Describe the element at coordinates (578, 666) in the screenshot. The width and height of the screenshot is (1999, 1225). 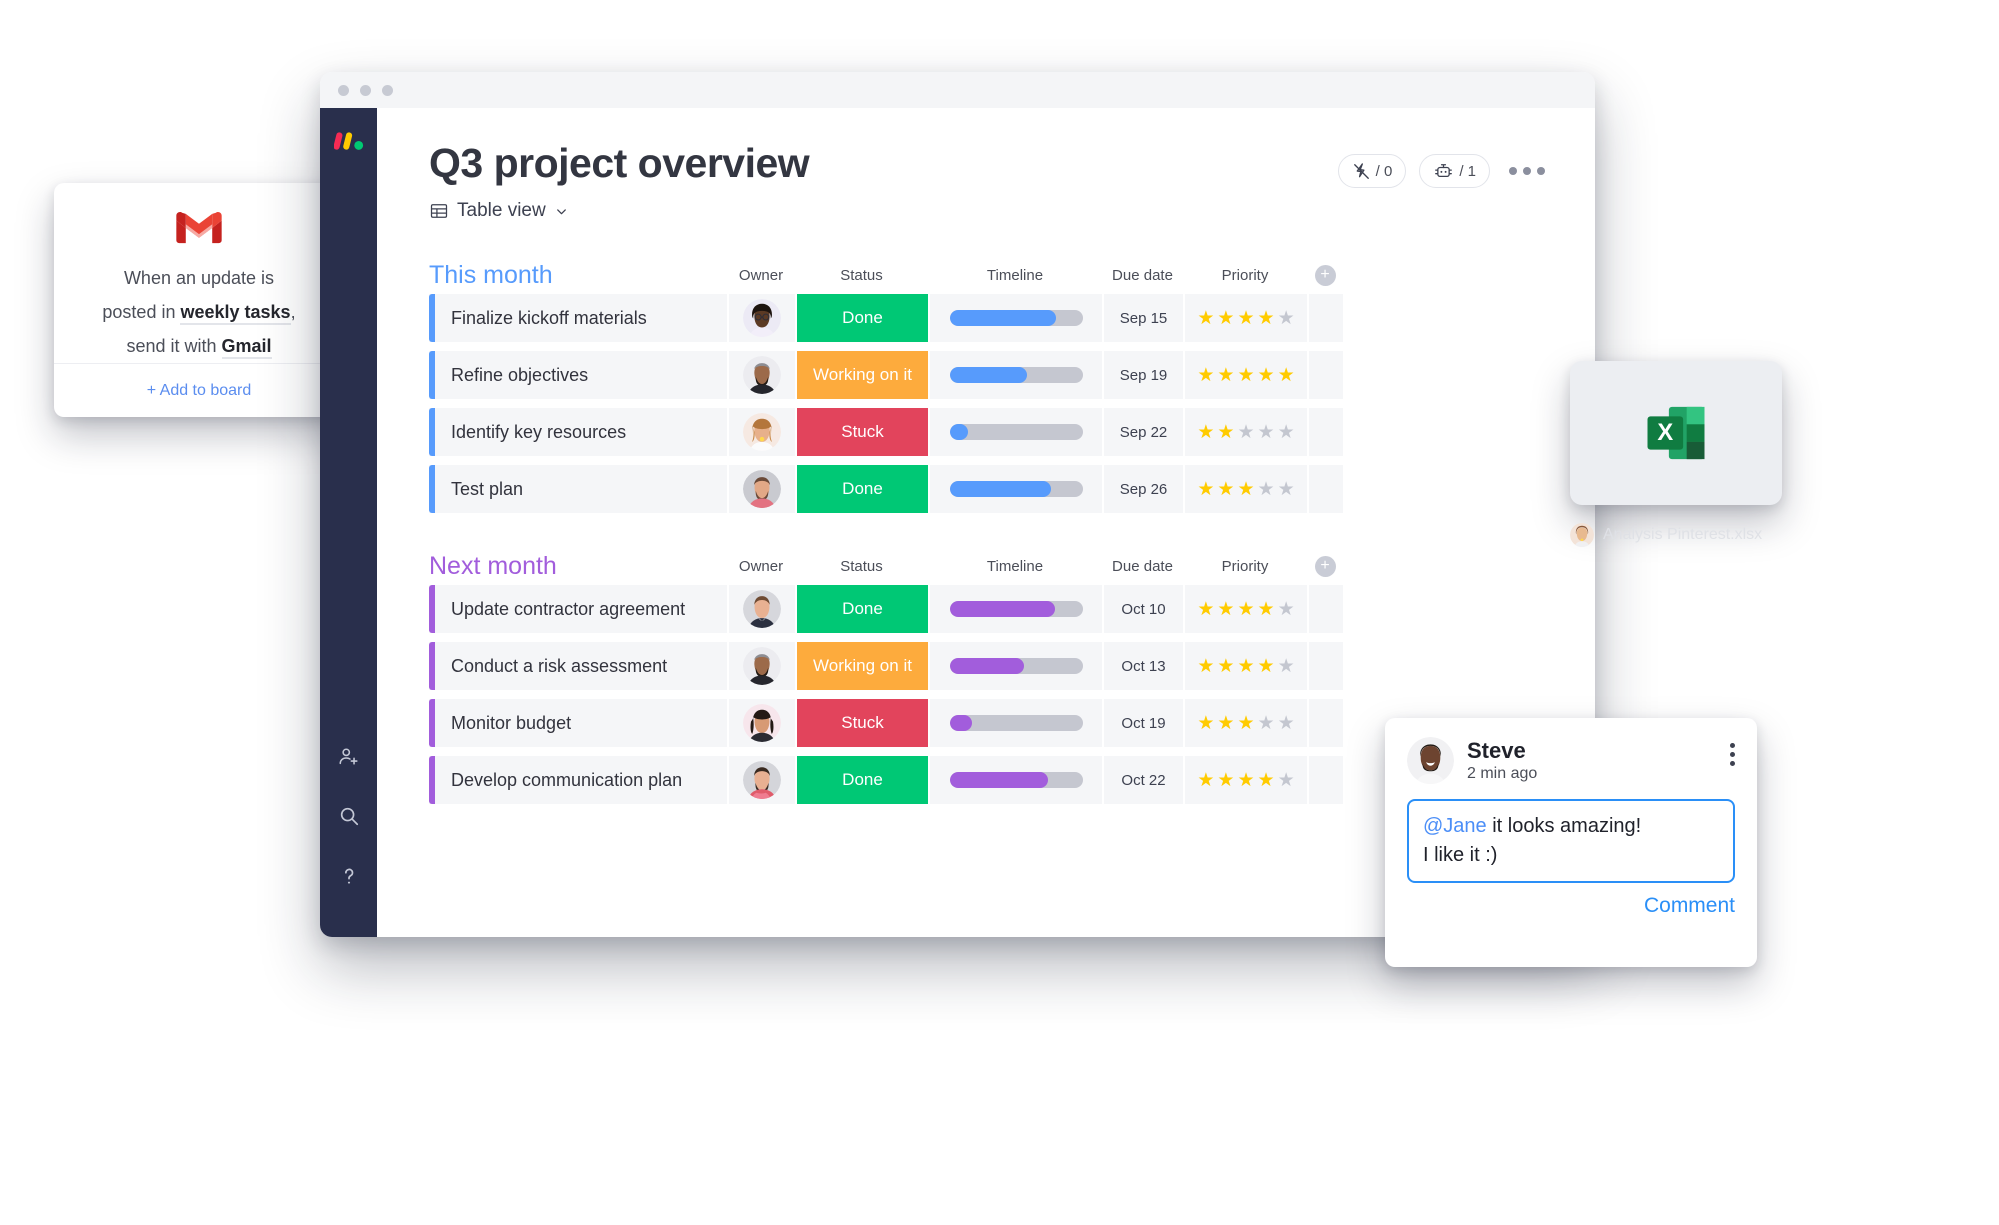
I see `task-name: Conduct a risk assessment` at that location.